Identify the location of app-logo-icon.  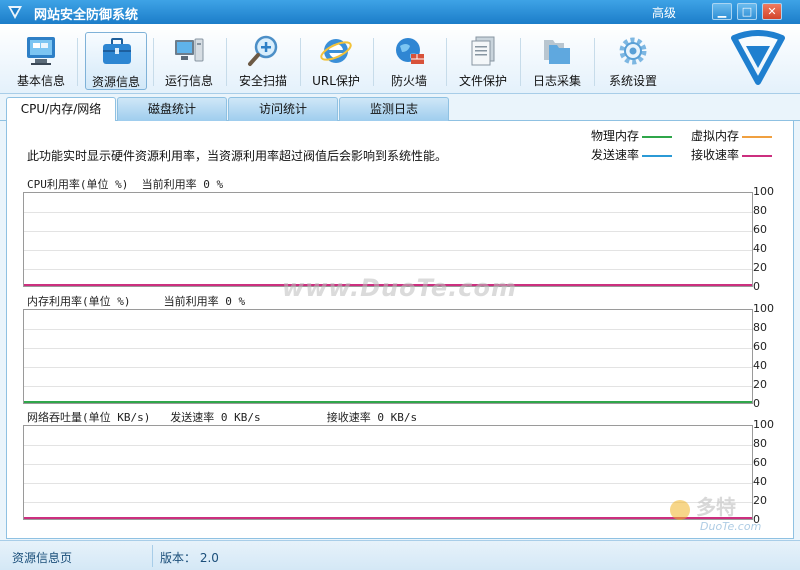
(15, 12).